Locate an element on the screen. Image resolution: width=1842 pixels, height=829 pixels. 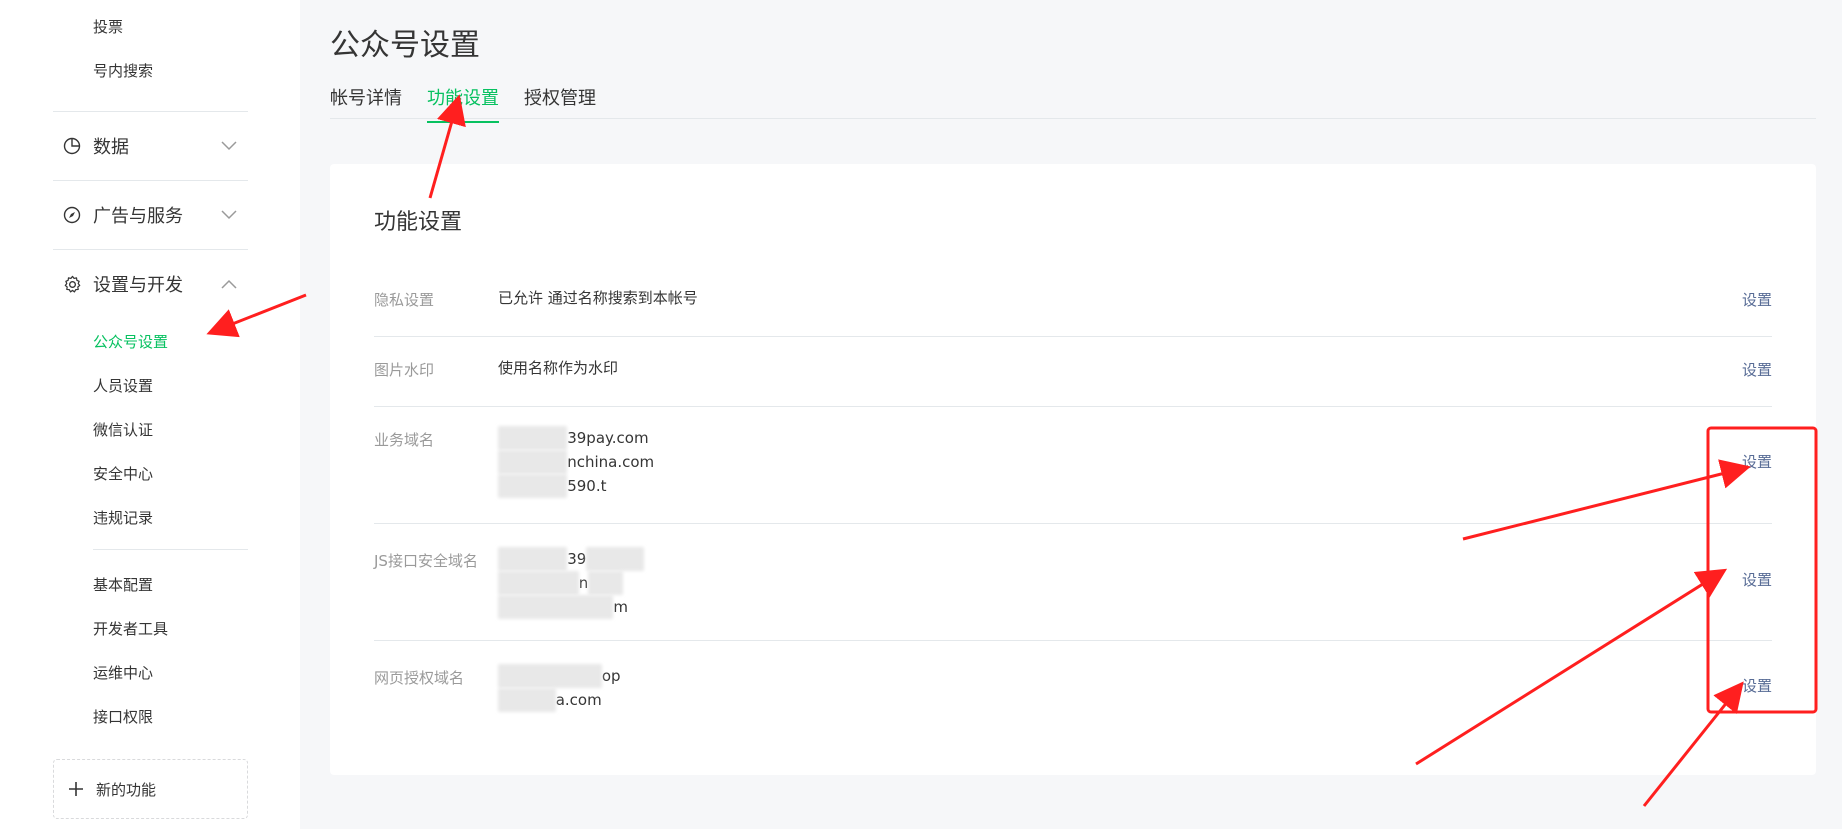
domain-item: ██████████m is located at coordinates (571, 607).